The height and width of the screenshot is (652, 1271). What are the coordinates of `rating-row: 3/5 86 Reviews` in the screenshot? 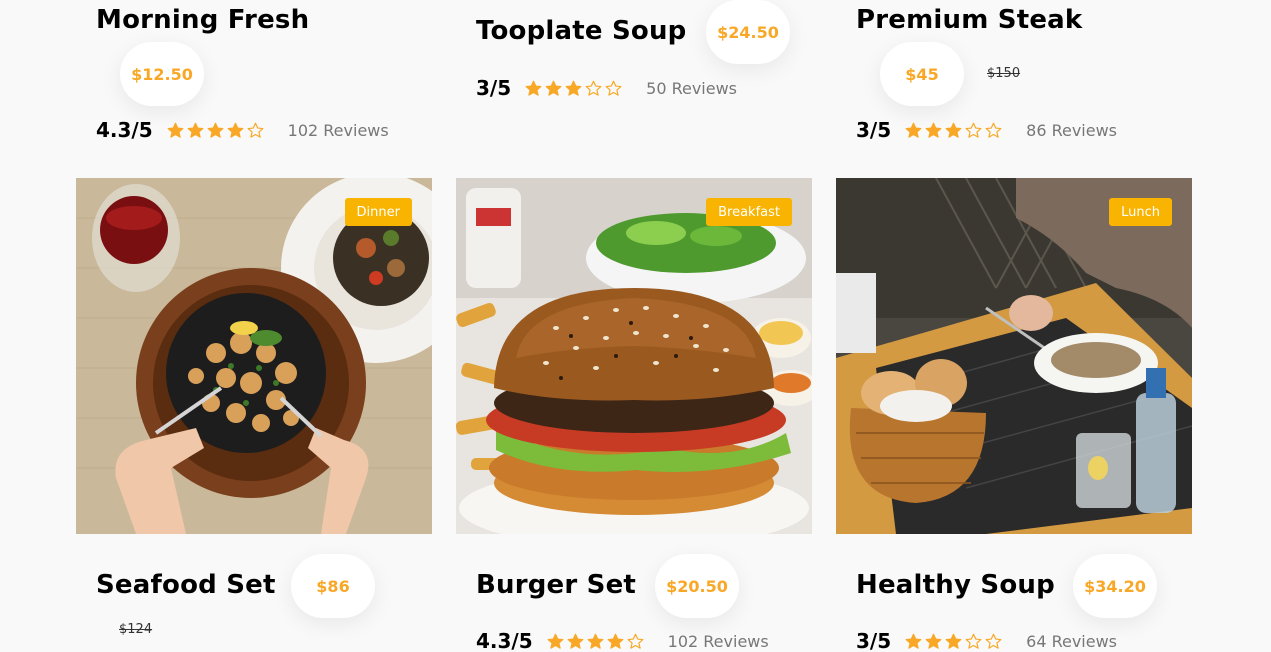 It's located at (986, 130).